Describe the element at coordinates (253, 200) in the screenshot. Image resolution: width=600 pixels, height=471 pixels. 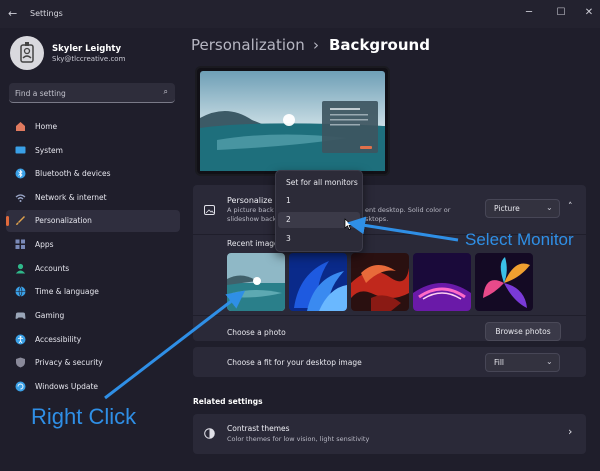
I see `personalize-title: Personalize y` at that location.